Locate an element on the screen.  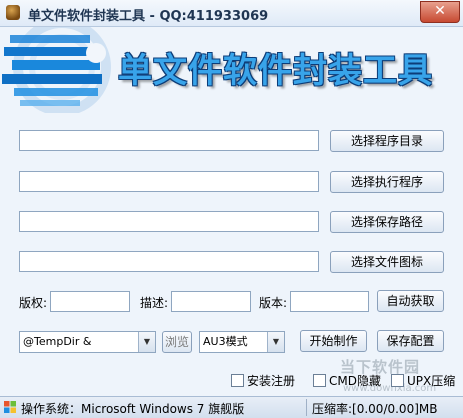
program-dir-input is located at coordinates (169, 140).